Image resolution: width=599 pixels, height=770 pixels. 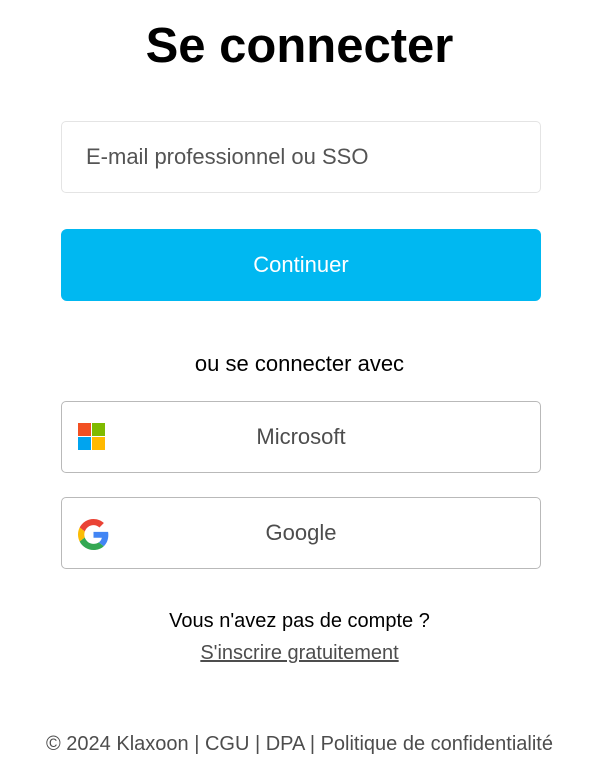 I want to click on no-account-text: Vous n'avez pas de compte ?, so click(x=299, y=621).